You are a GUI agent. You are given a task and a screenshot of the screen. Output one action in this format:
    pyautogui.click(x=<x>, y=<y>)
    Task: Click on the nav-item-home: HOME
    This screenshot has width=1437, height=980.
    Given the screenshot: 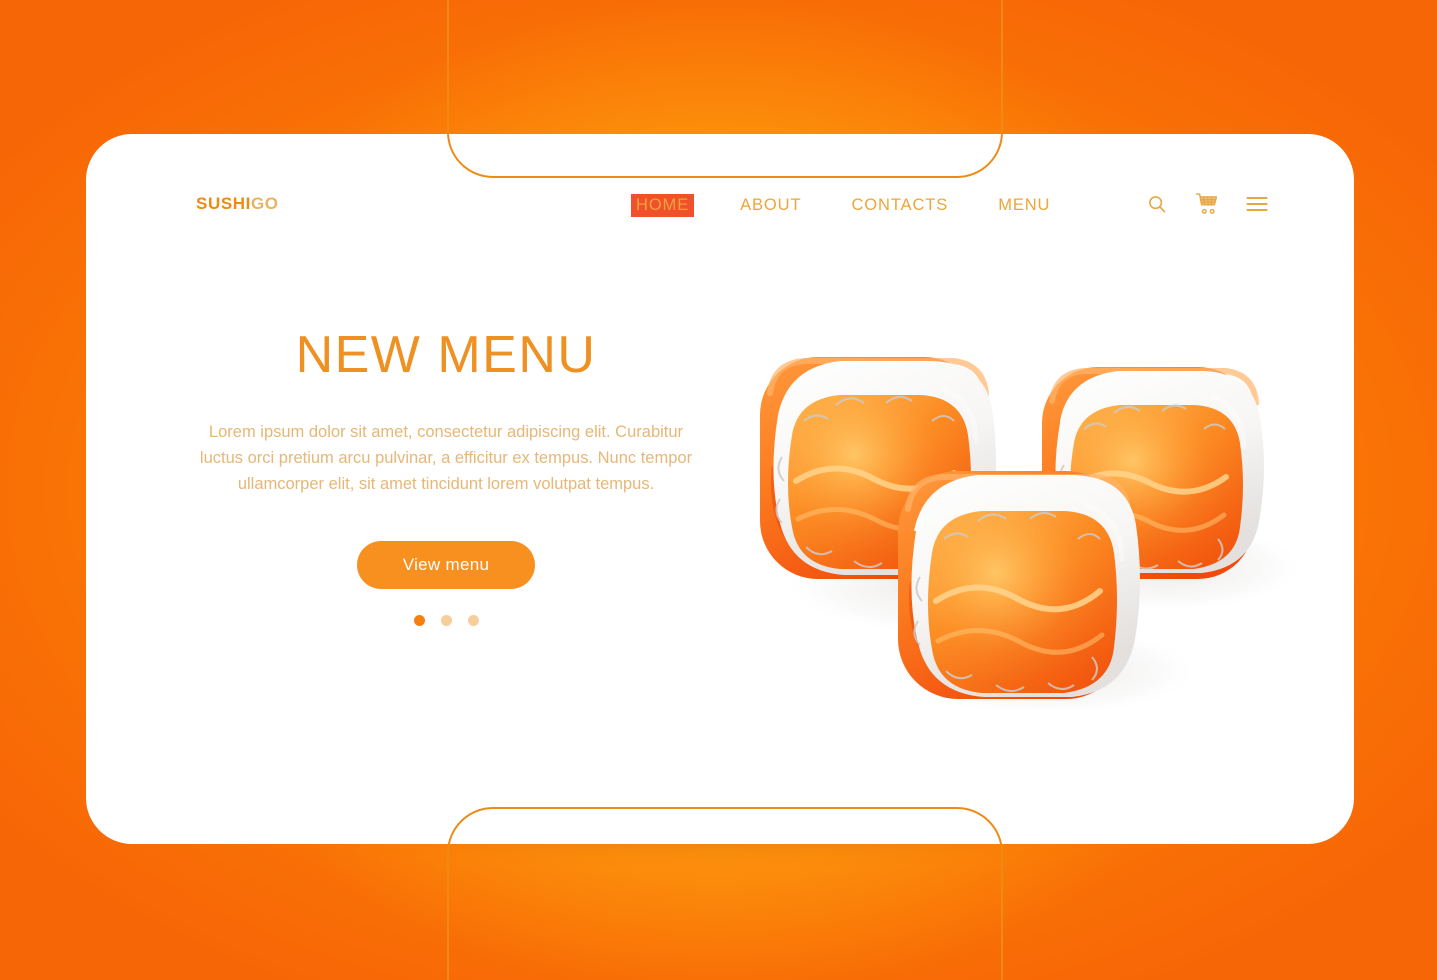 What is the action you would take?
    pyautogui.click(x=663, y=205)
    